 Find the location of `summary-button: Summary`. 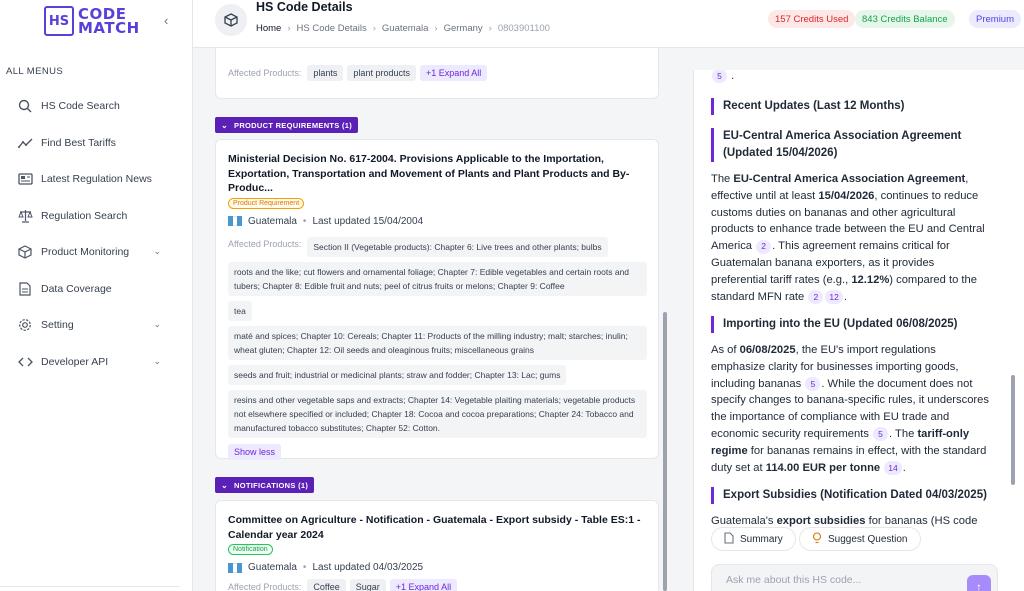

summary-button: Summary is located at coordinates (753, 539).